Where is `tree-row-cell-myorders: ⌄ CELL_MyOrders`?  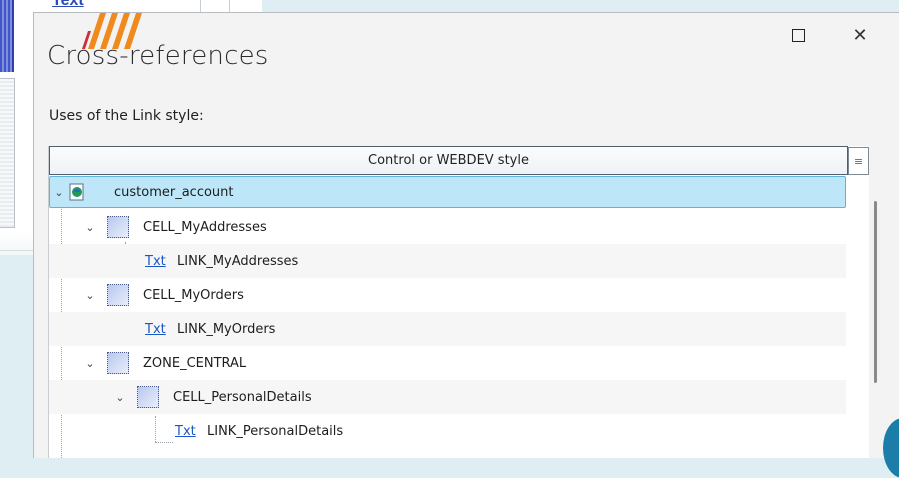
tree-row-cell-myorders: ⌄ CELL_MyOrders is located at coordinates (447, 295).